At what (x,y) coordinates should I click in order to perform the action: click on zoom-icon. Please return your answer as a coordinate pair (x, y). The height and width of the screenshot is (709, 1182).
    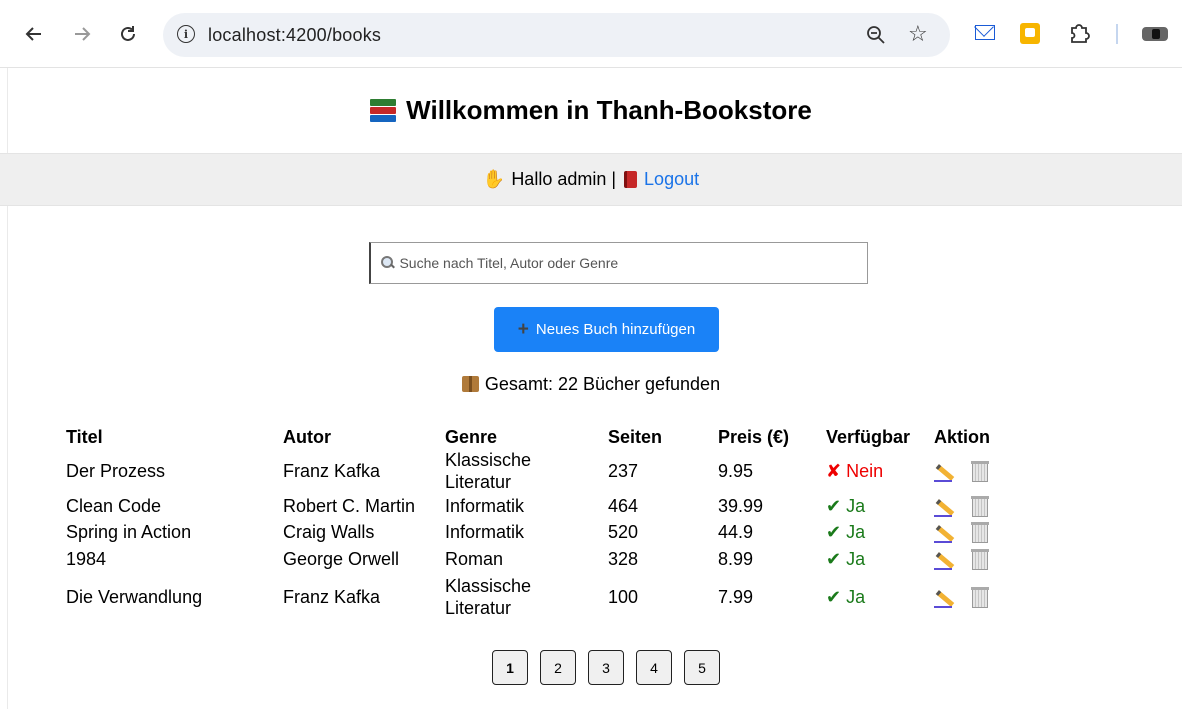
    Looking at the image, I should click on (876, 35).